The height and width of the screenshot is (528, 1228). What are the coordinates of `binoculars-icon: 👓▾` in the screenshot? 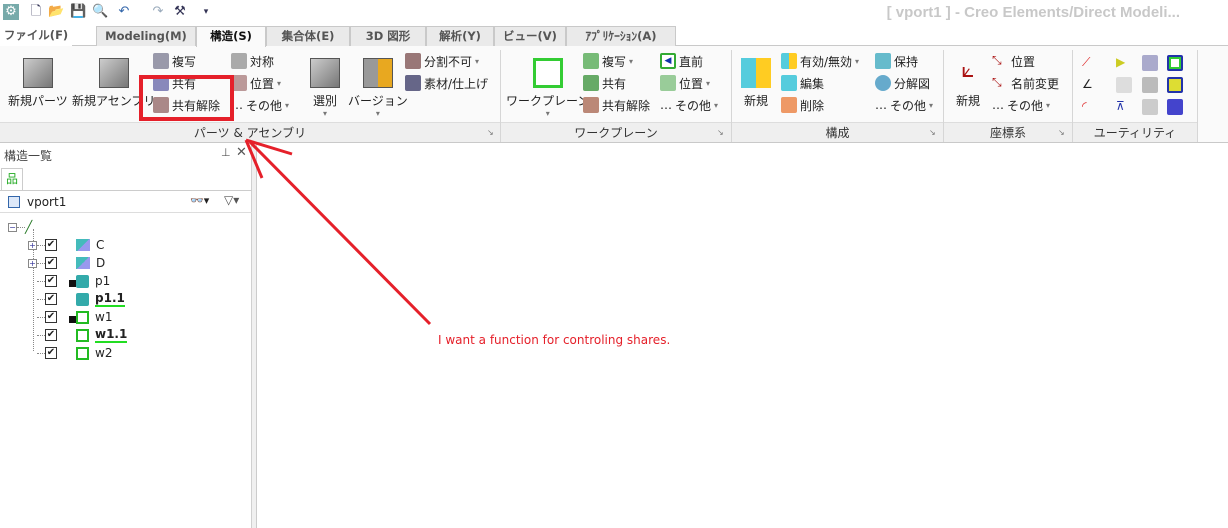 It's located at (199, 200).